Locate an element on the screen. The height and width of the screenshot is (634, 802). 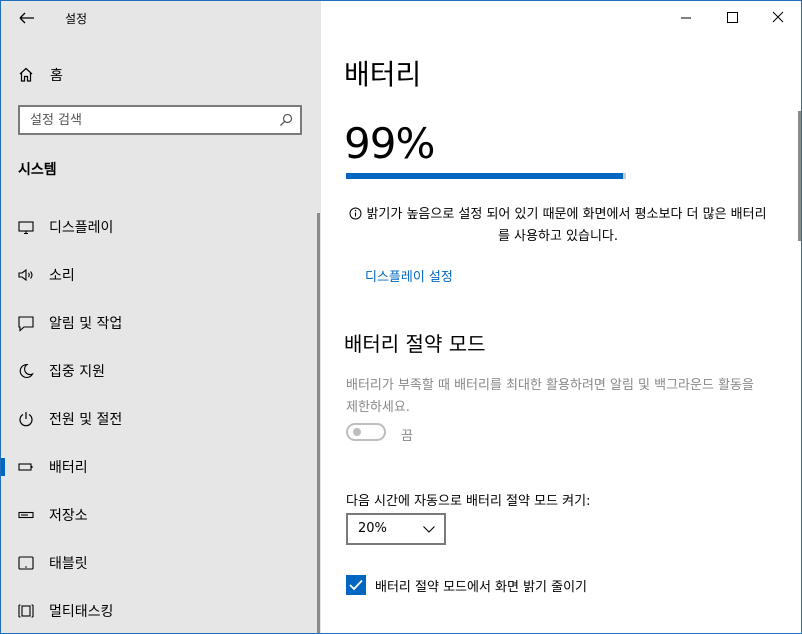
search-box is located at coordinates (160, 120).